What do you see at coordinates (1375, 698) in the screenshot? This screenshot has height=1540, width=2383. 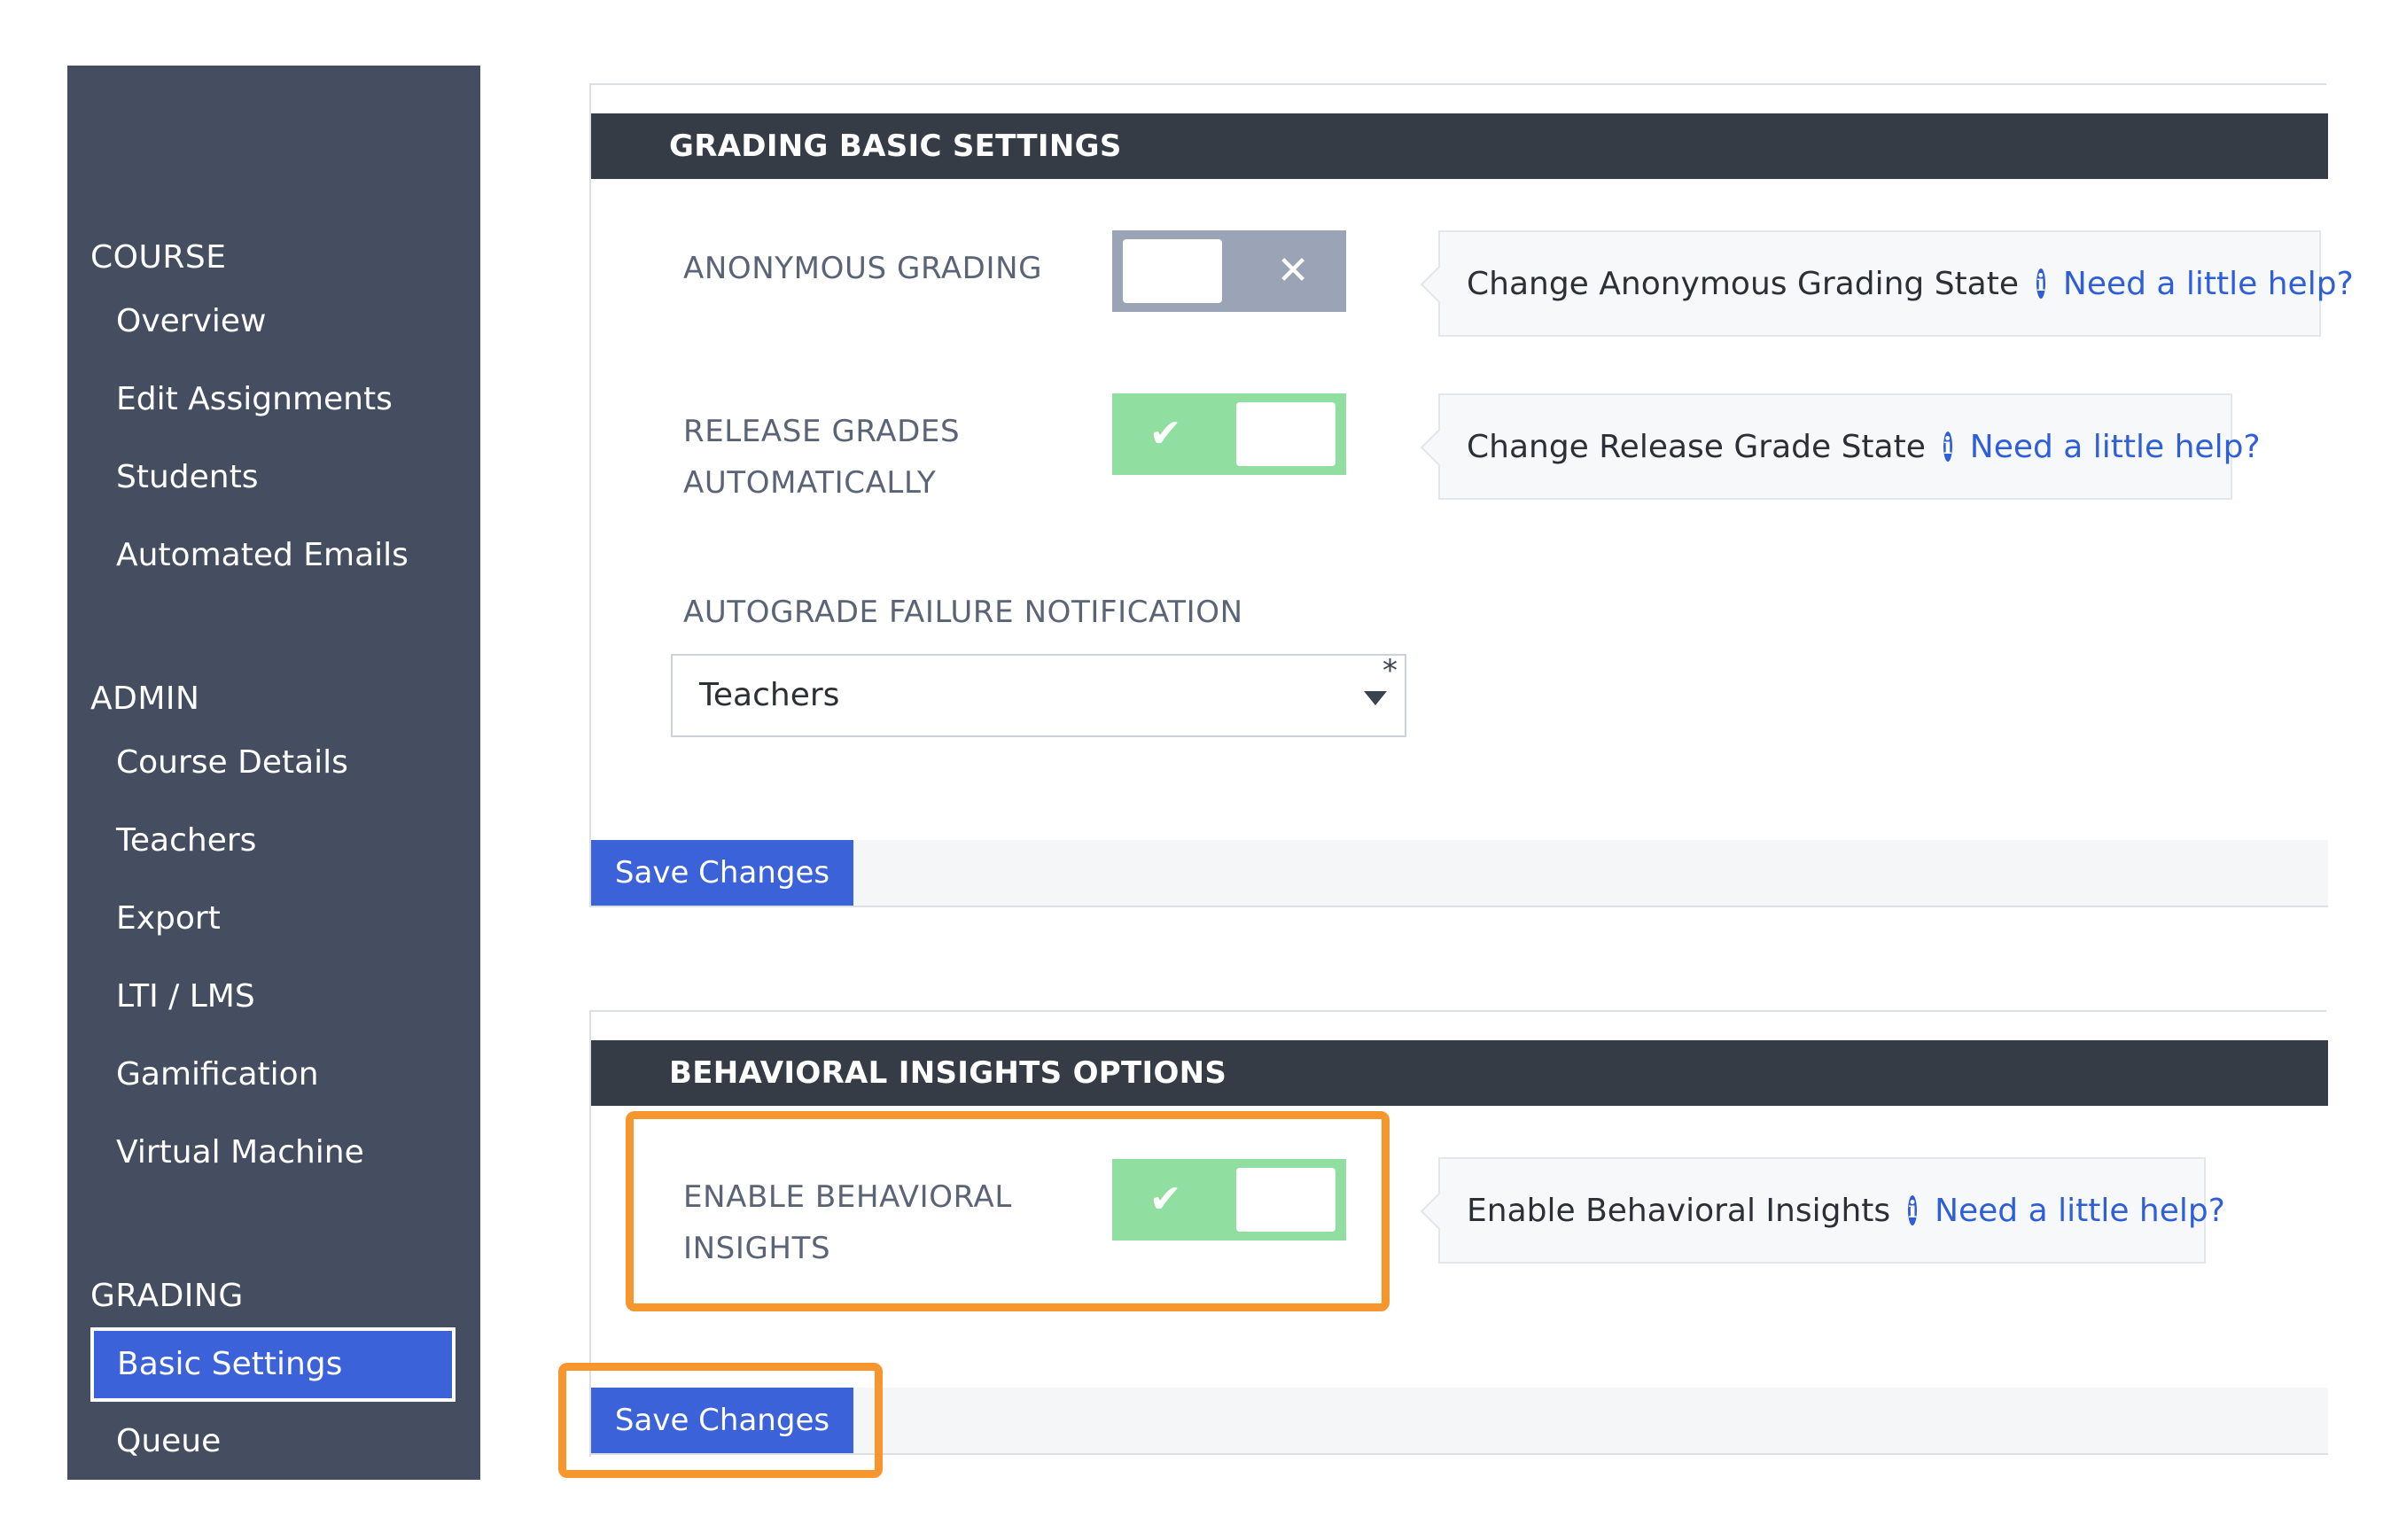 I see `caret-down-icon` at bounding box center [1375, 698].